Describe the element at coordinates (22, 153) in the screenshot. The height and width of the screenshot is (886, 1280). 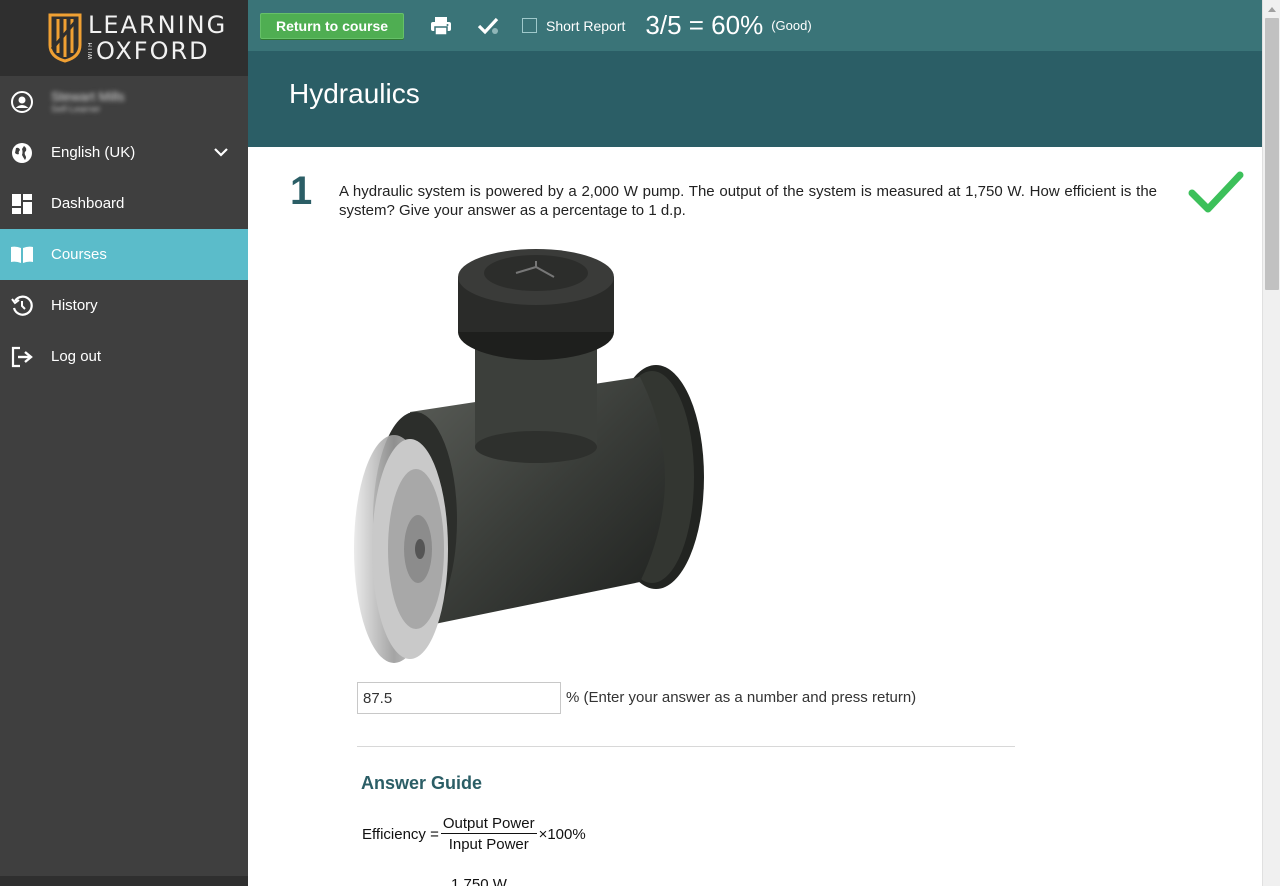
I see `globe-icon` at that location.